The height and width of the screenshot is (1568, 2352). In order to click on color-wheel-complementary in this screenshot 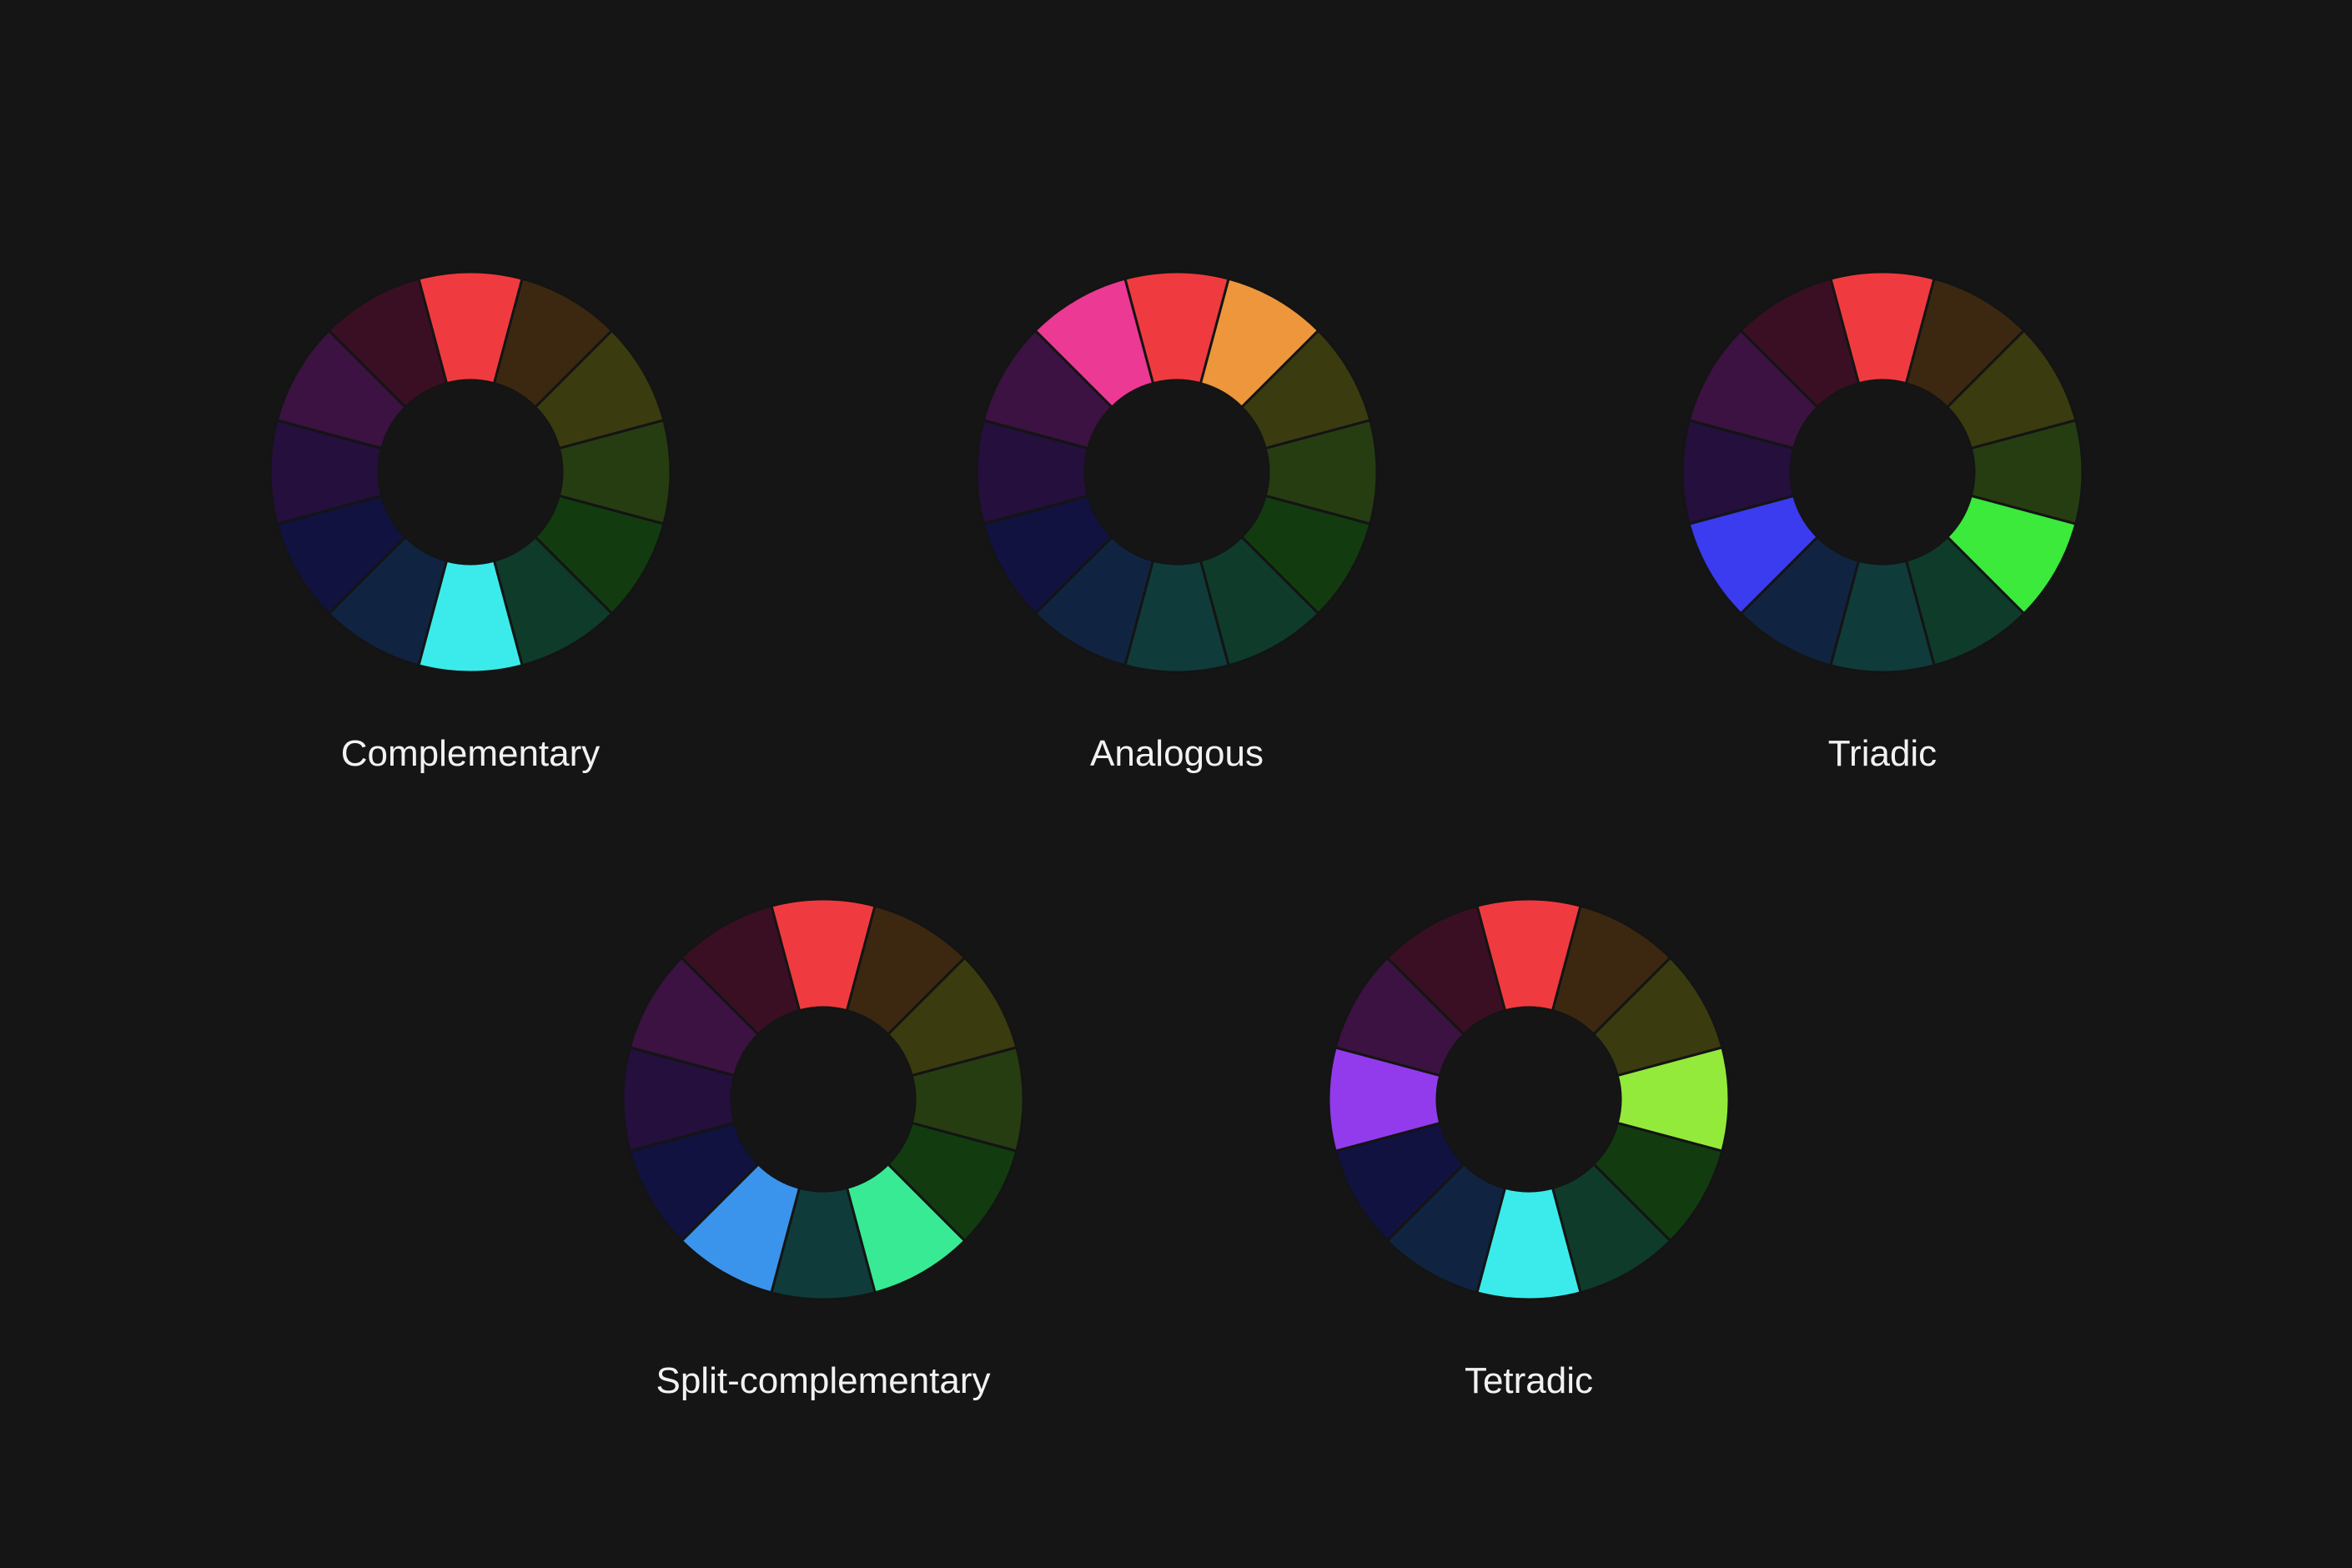, I will do `click(471, 472)`.